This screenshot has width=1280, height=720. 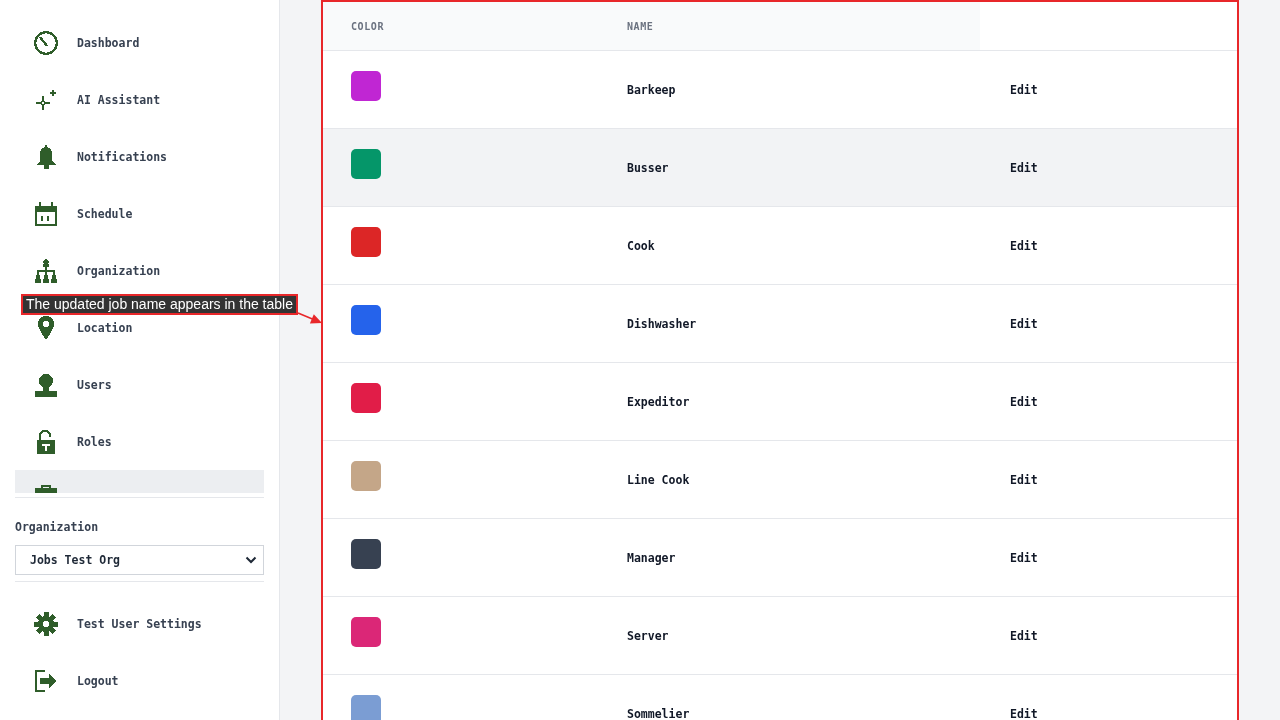 I want to click on calendar-icon, so click(x=46, y=213).